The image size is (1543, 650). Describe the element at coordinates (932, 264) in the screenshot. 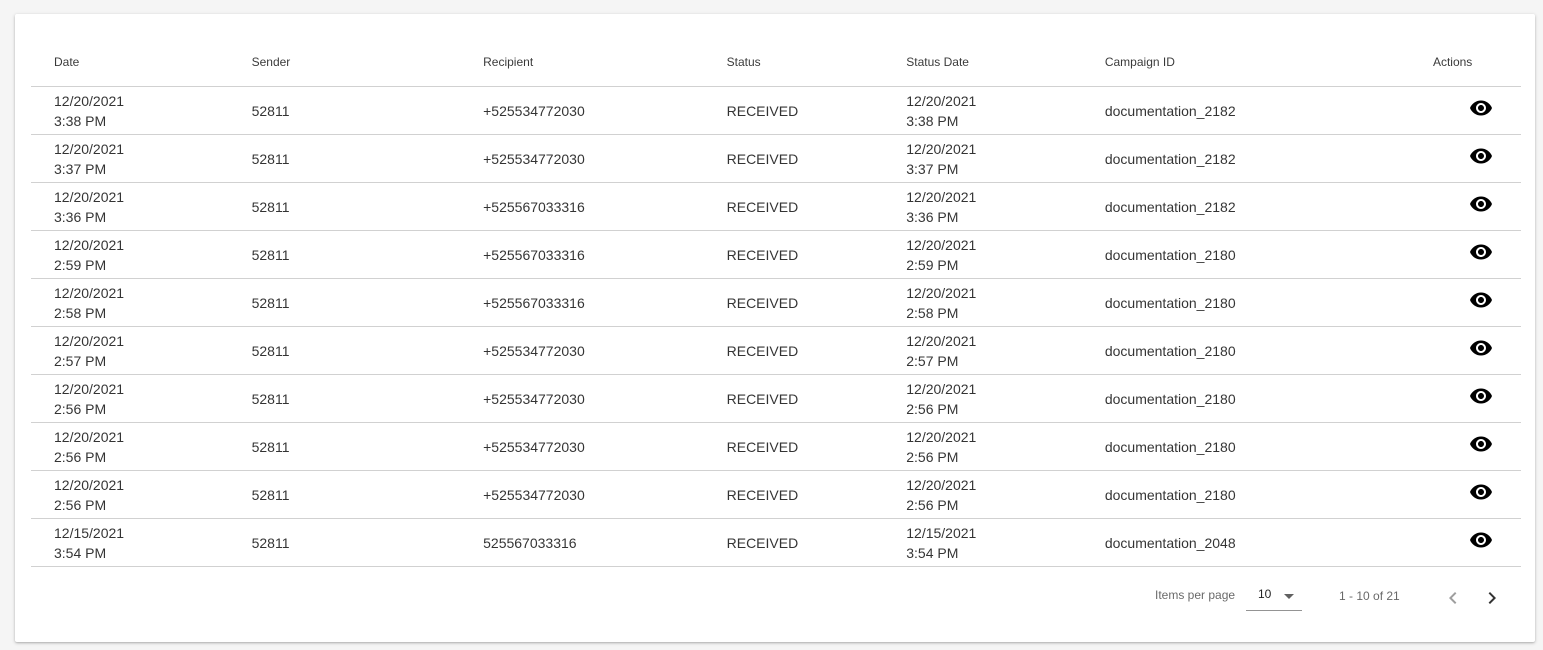

I see `status-time-value: 2:59 PM` at that location.